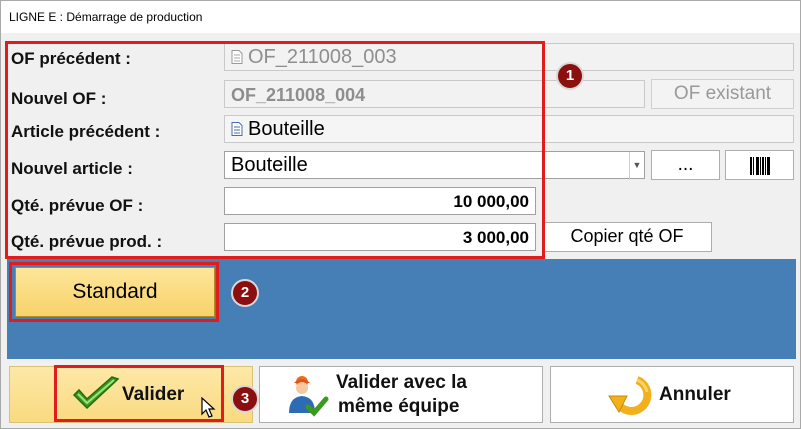 The image size is (801, 429). What do you see at coordinates (434, 165) in the screenshot?
I see `nouvel-article-select: Bouteille ▼` at bounding box center [434, 165].